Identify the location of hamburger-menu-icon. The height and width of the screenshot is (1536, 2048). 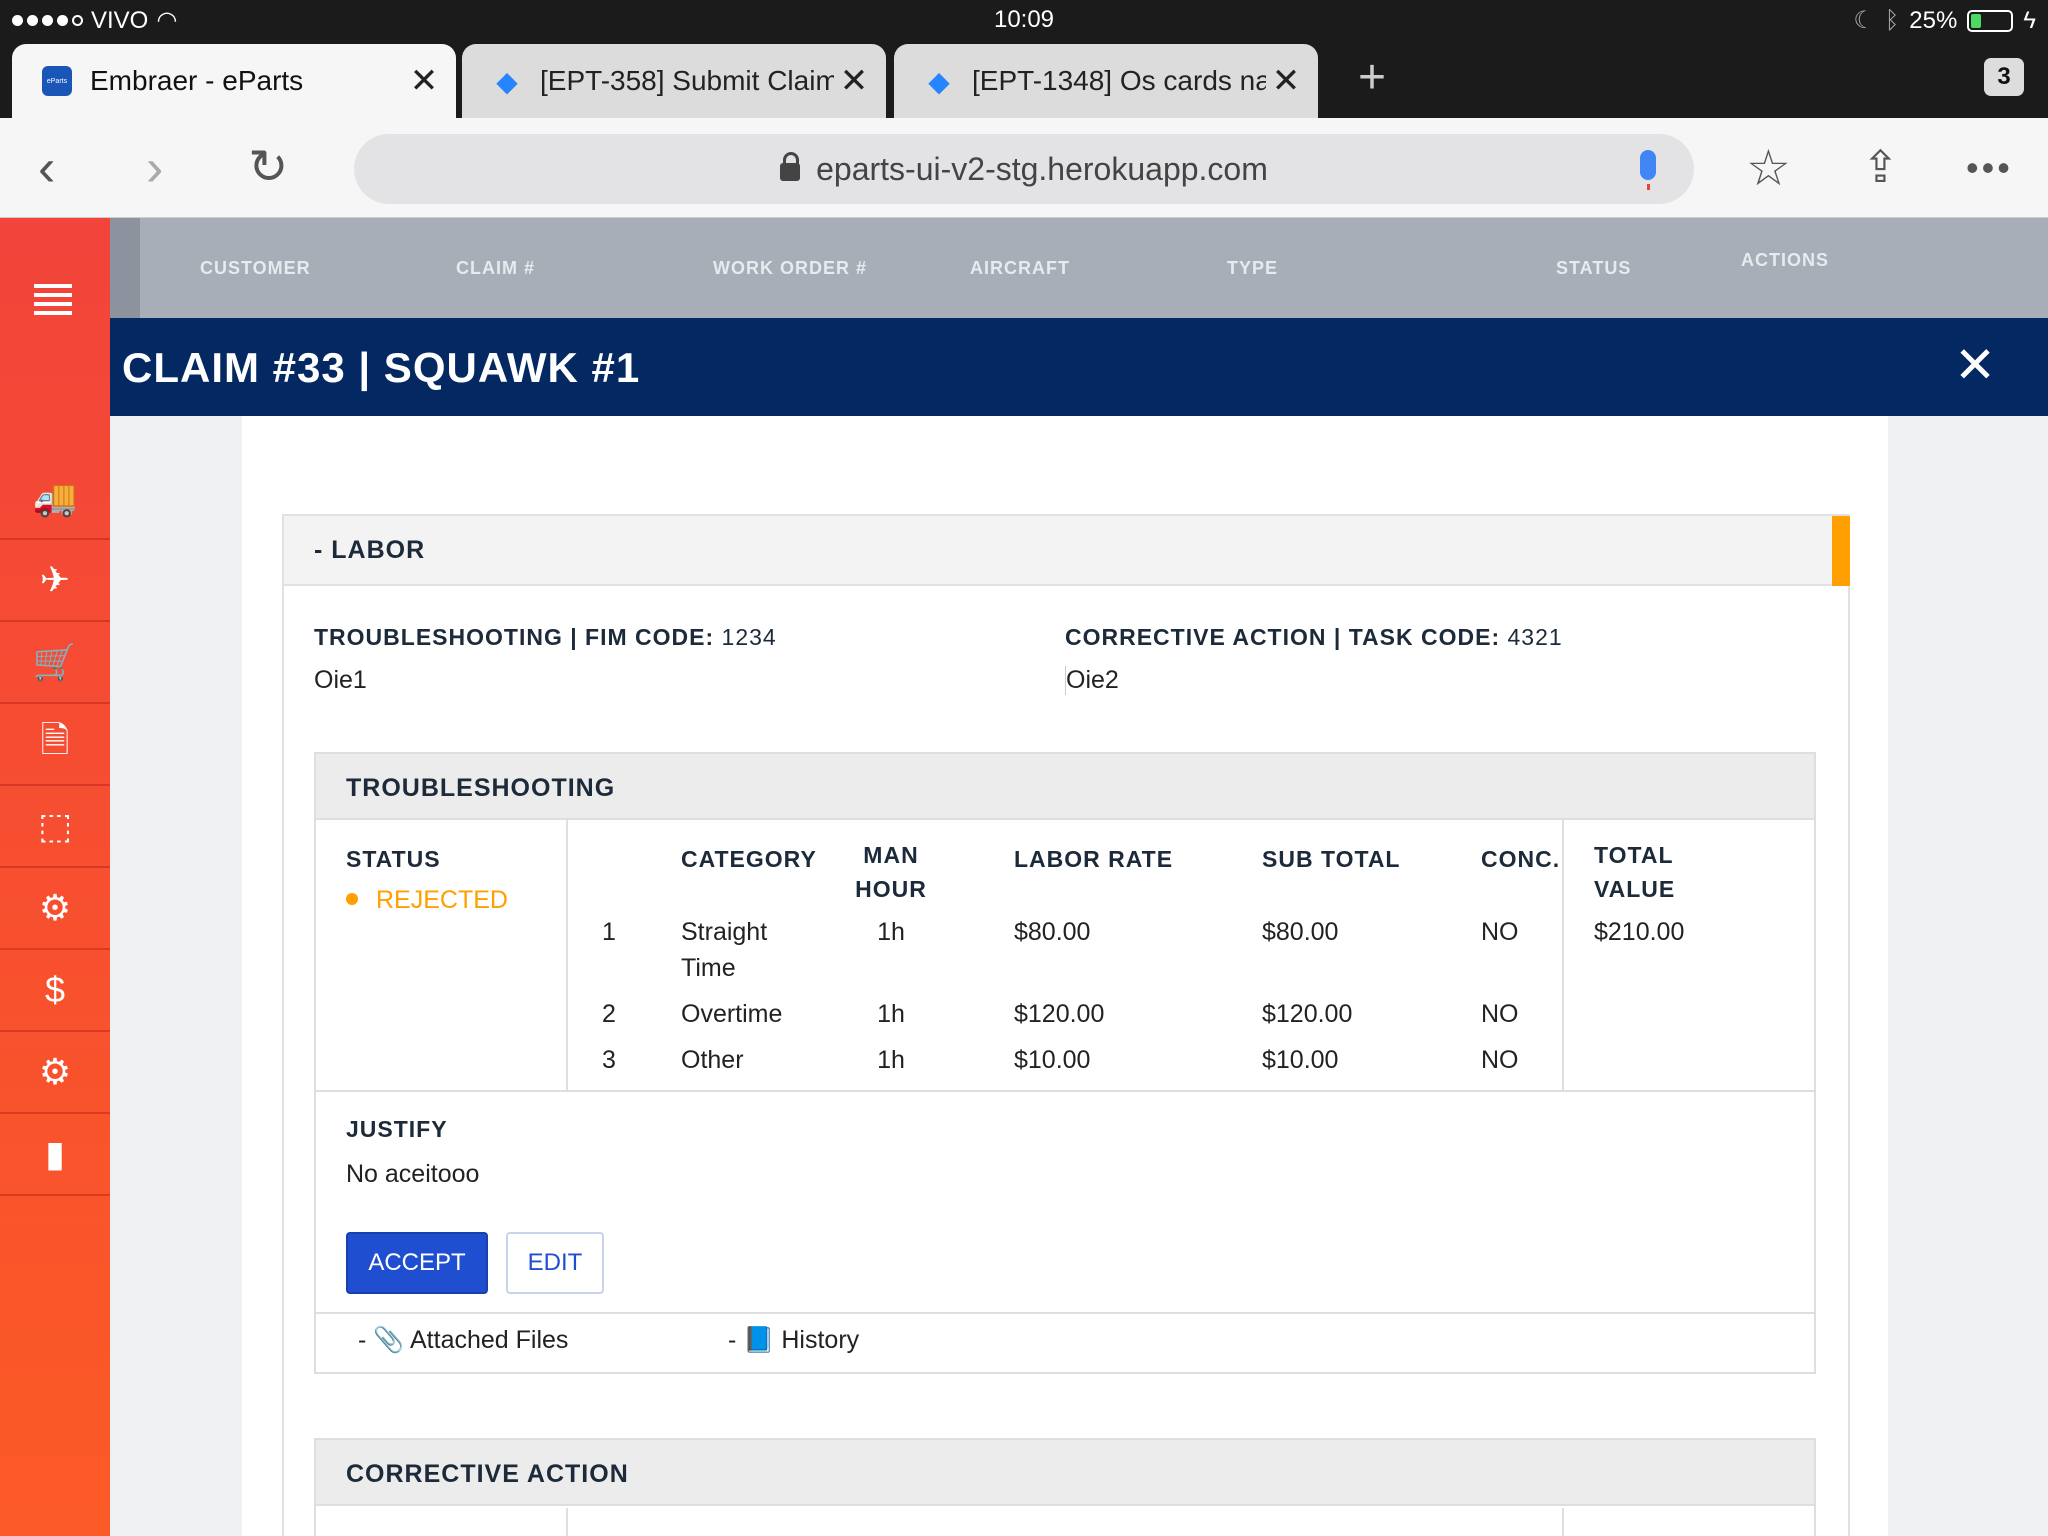
(53, 302).